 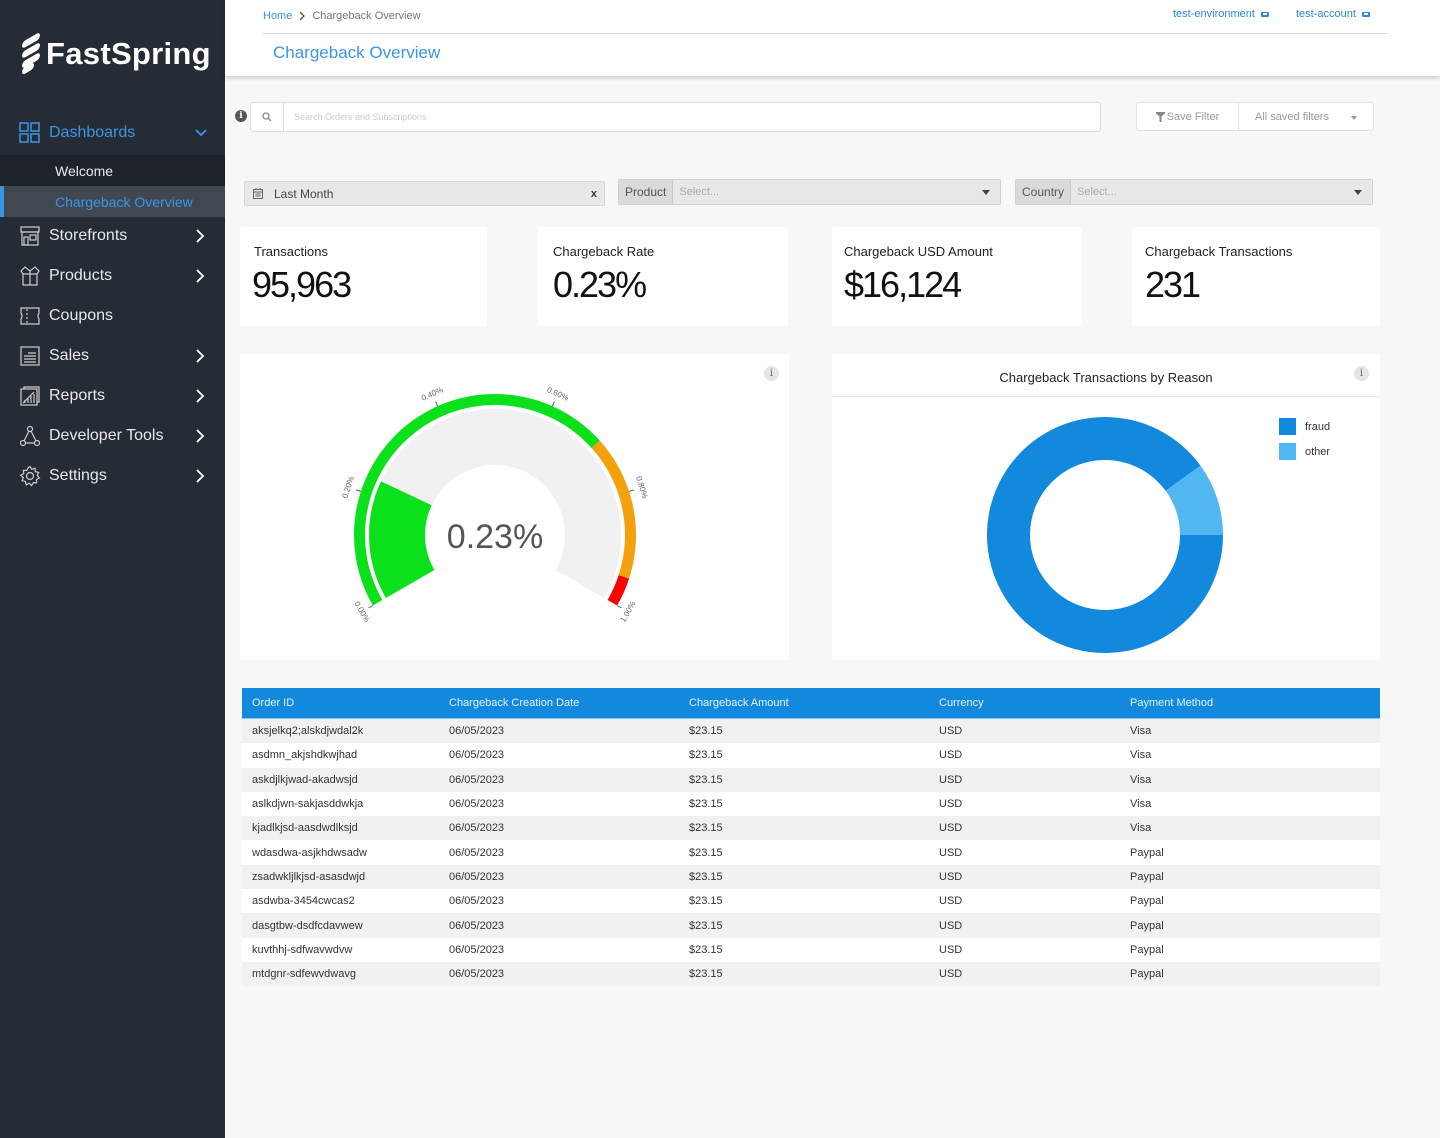 I want to click on kpi-label: Transactions, so click(x=291, y=251).